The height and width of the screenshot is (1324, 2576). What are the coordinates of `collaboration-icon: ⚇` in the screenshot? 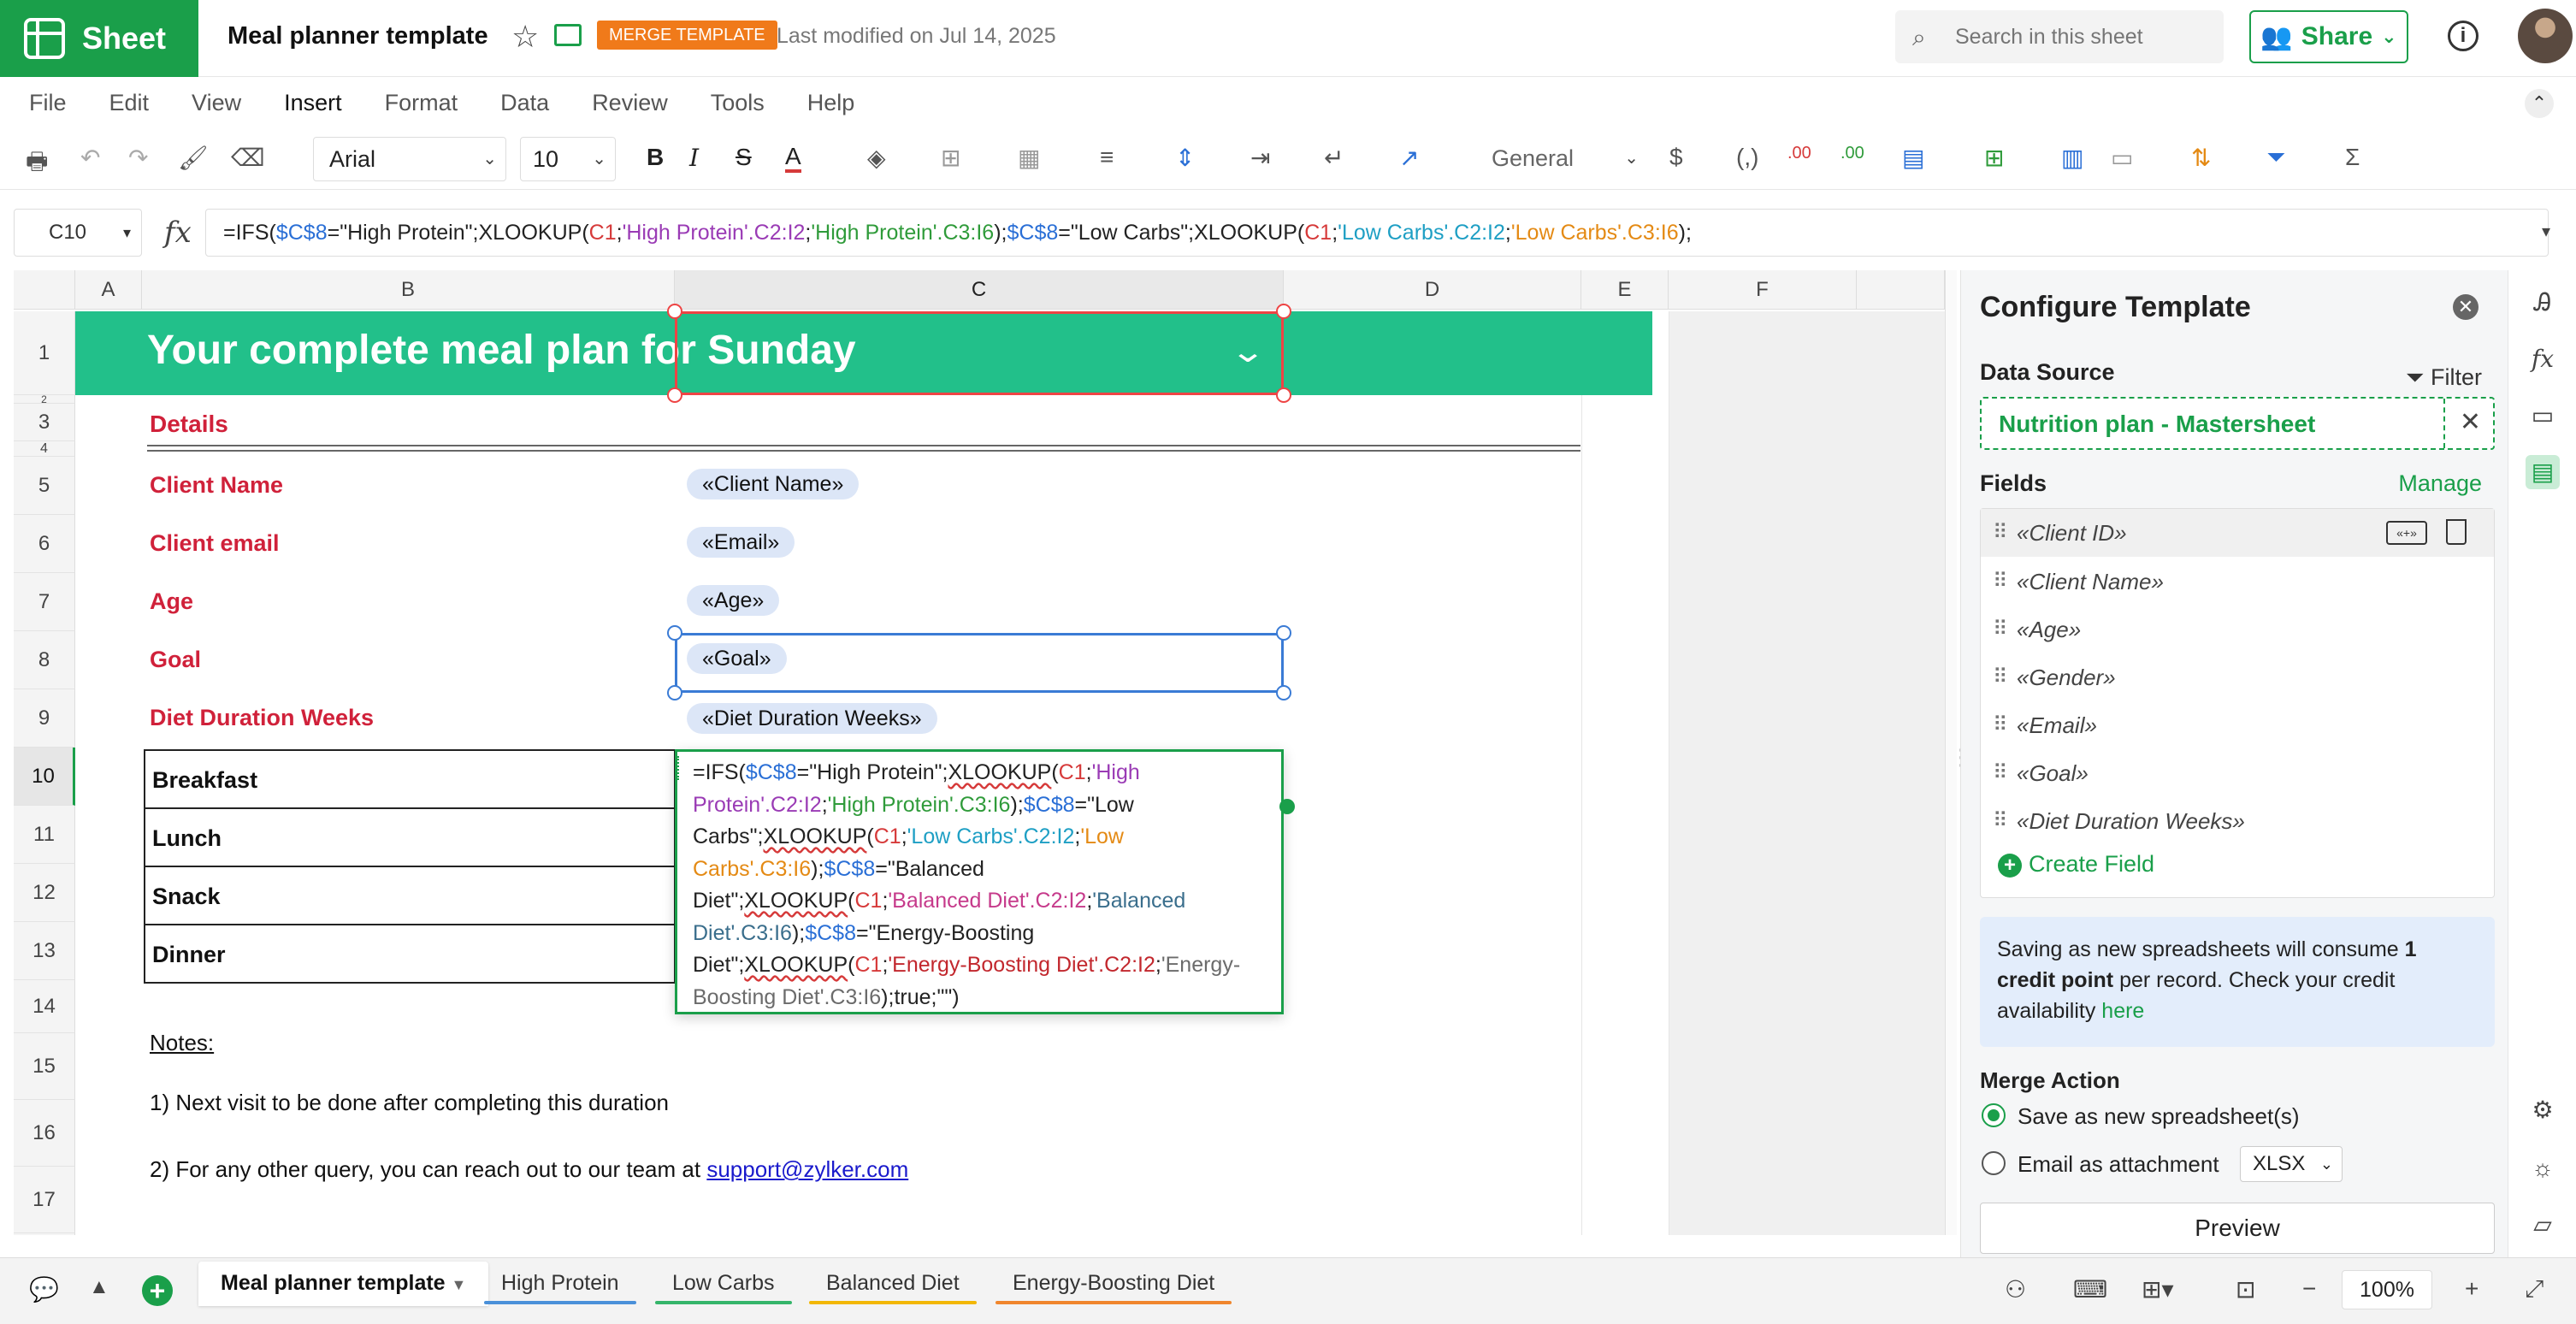 It's located at (2015, 1289).